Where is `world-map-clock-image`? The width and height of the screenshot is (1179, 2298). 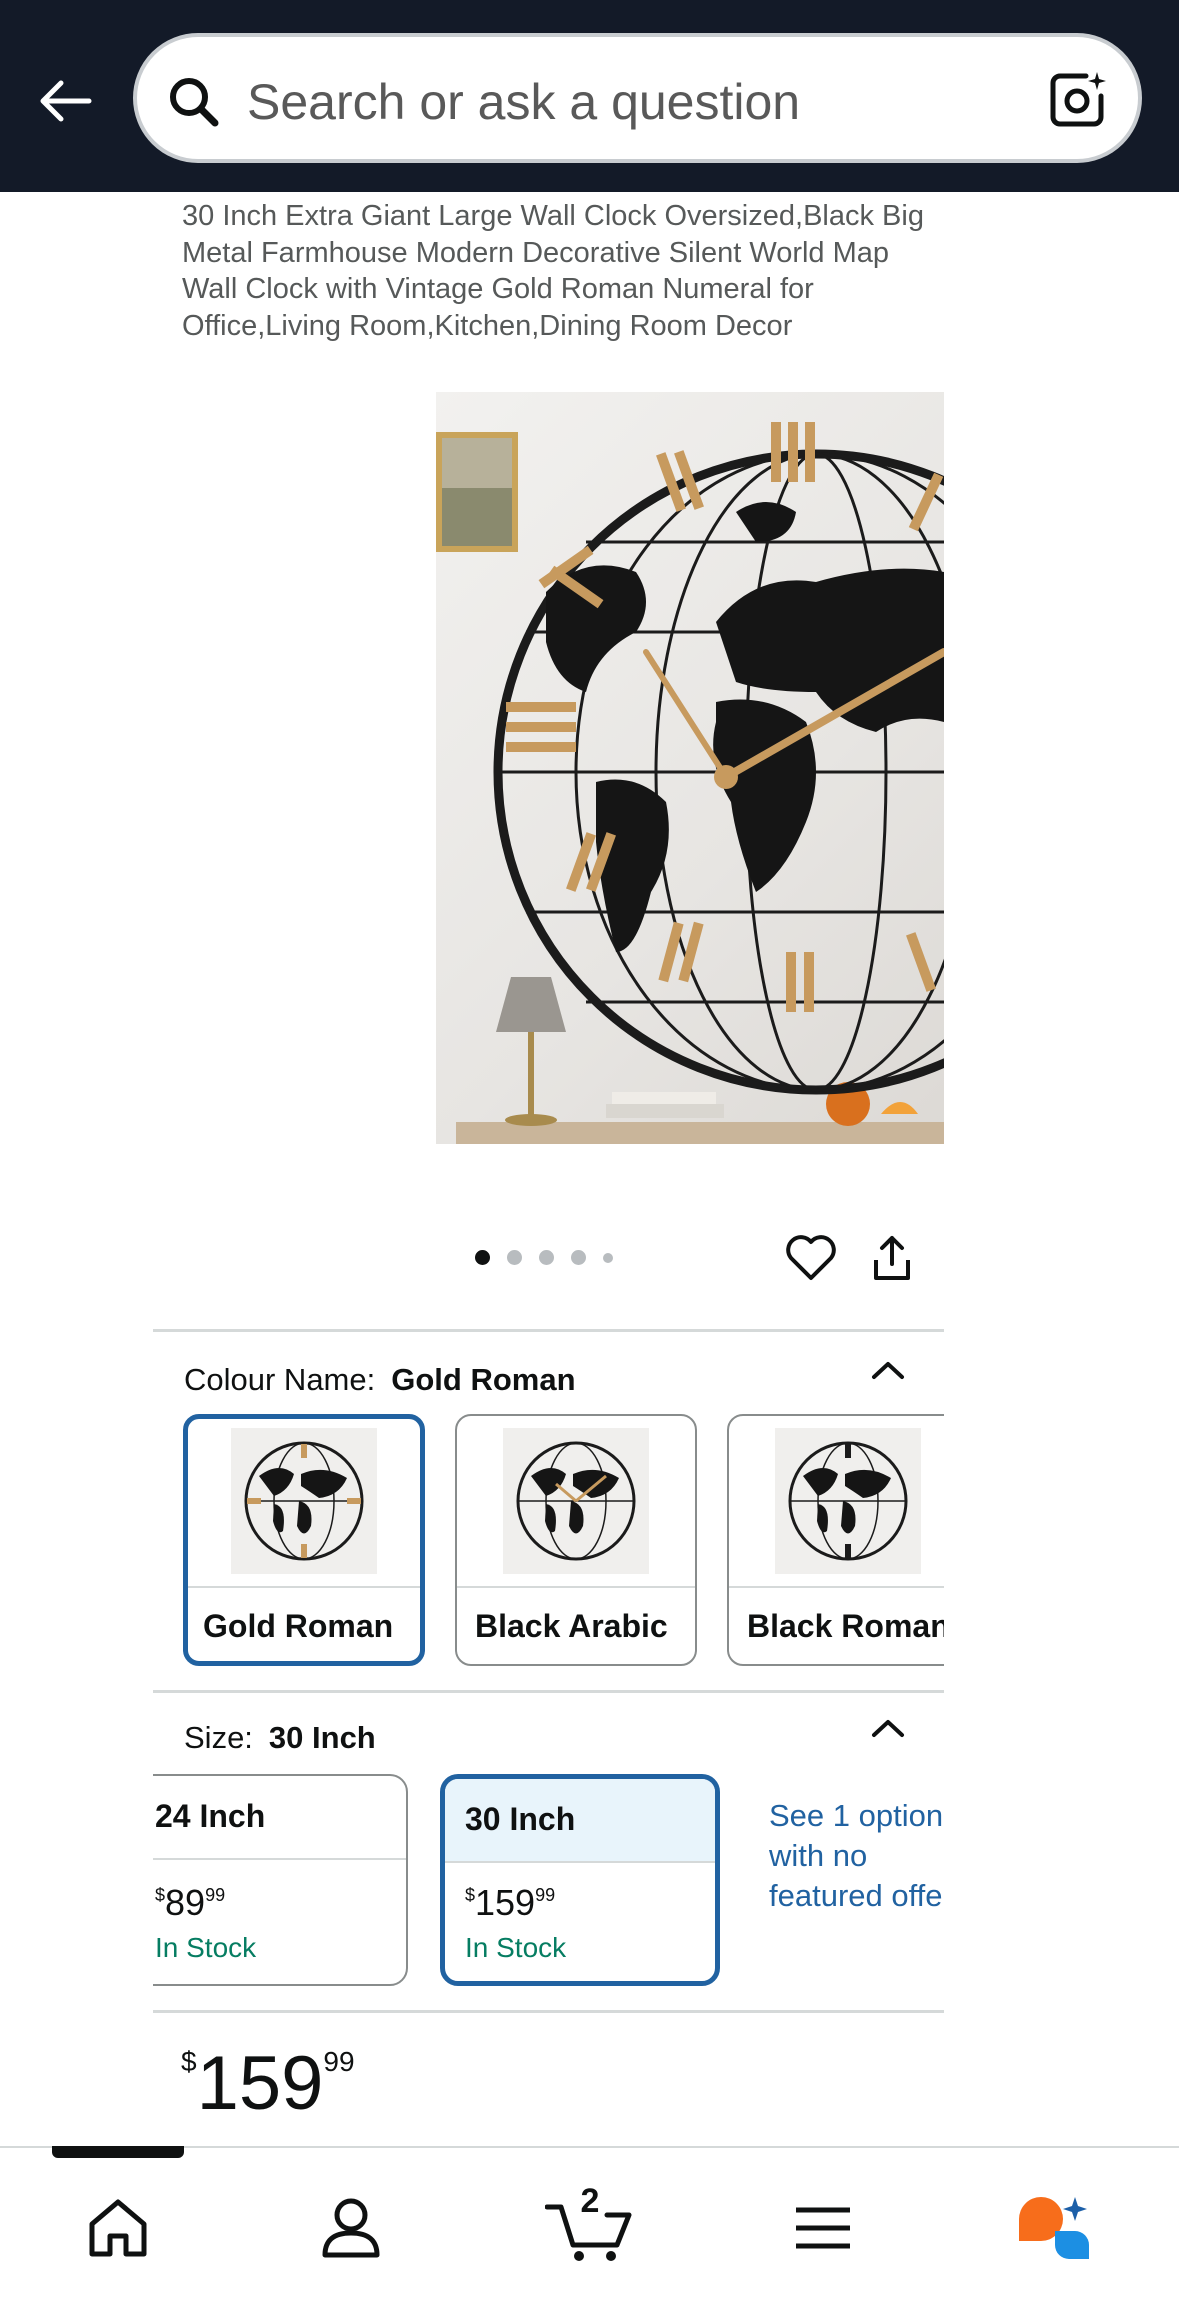
world-map-clock-image is located at coordinates (690, 783).